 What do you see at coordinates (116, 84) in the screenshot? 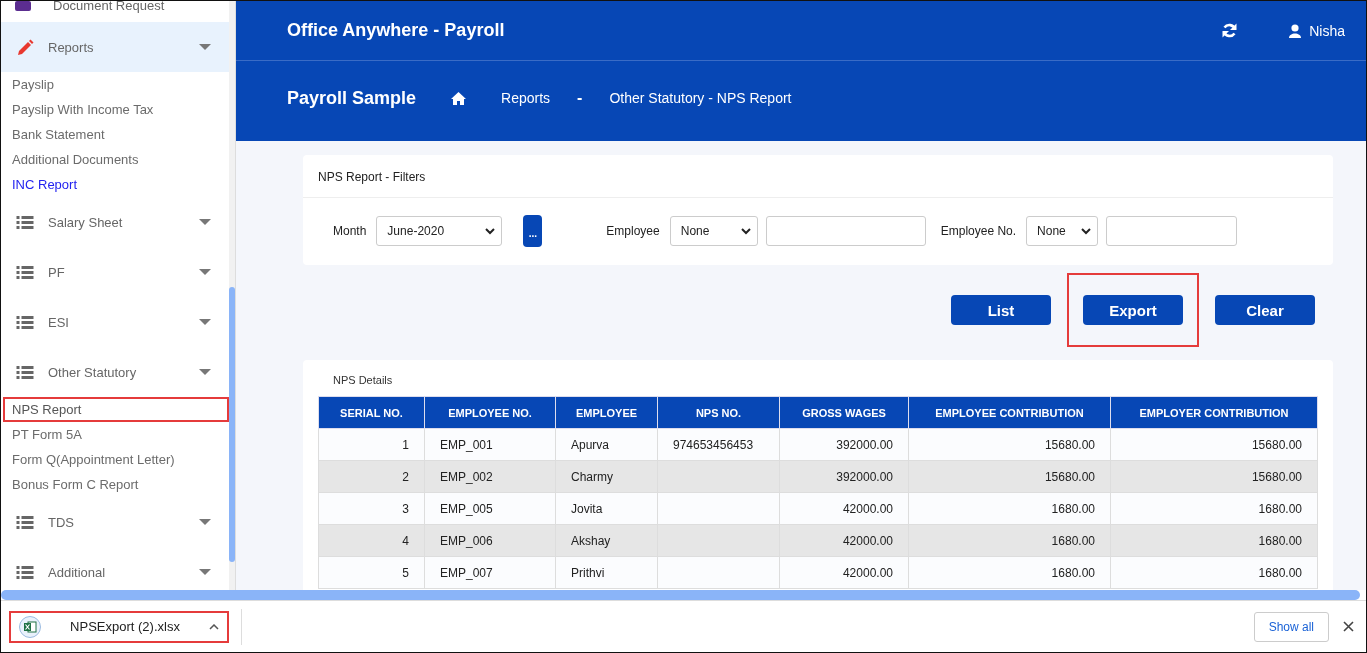
I see `menu-item: Payslip` at bounding box center [116, 84].